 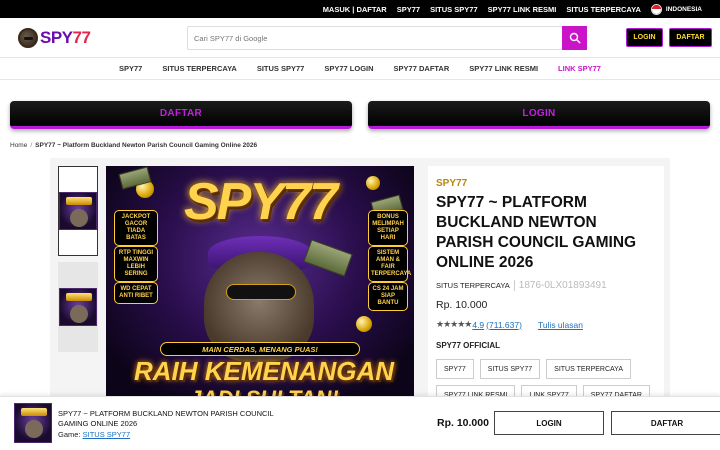 I want to click on search-box, so click(x=387, y=38).